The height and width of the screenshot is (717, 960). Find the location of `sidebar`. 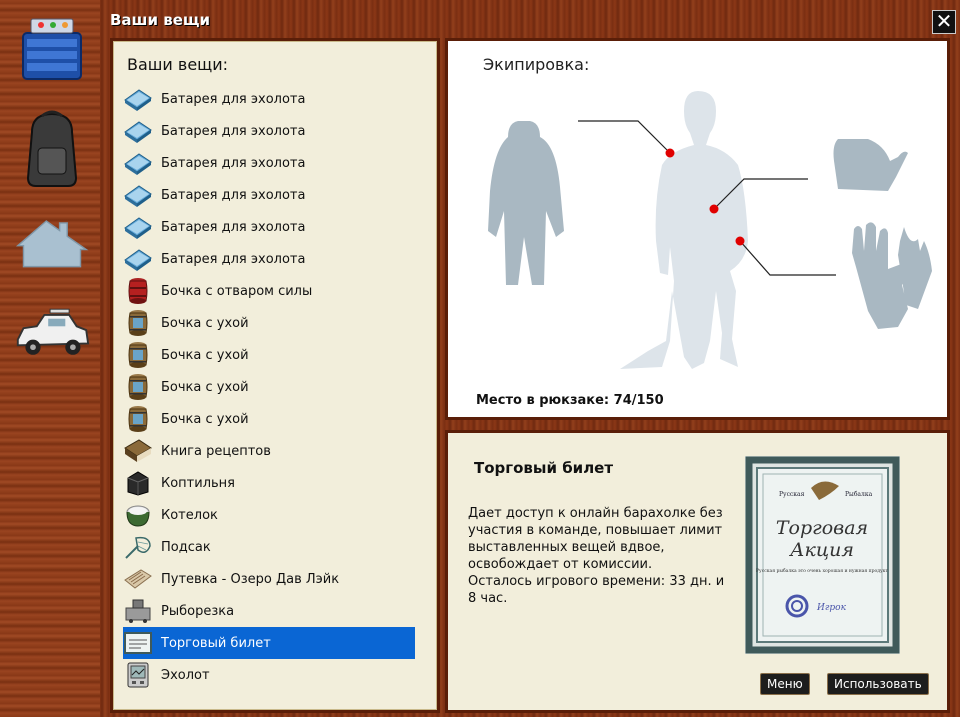

sidebar is located at coordinates (50, 358).